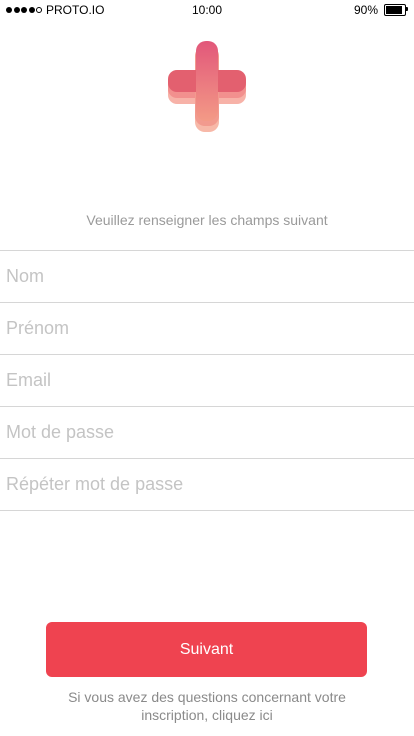 This screenshot has width=414, height=736. I want to click on email-input, so click(207, 380).